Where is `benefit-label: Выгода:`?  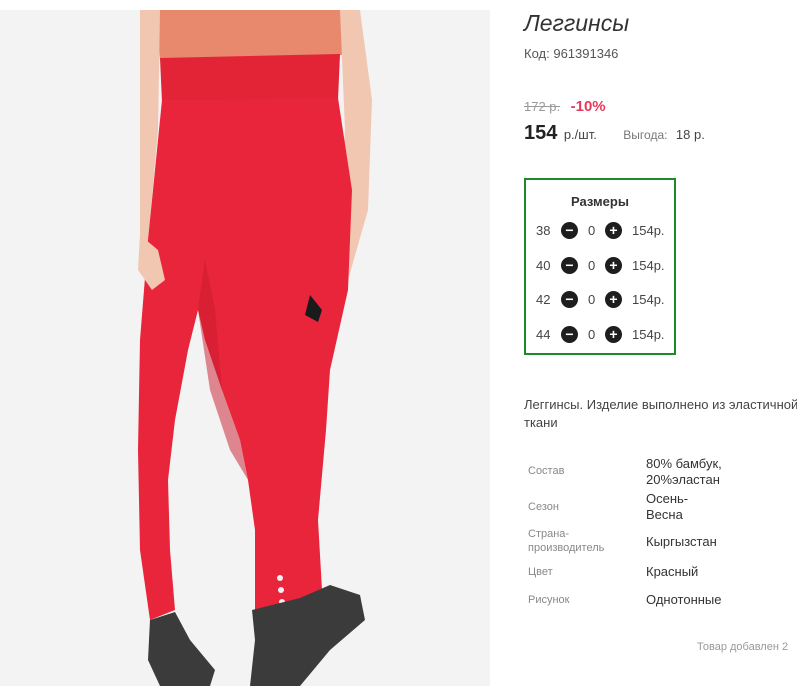
benefit-label: Выгода: is located at coordinates (645, 135).